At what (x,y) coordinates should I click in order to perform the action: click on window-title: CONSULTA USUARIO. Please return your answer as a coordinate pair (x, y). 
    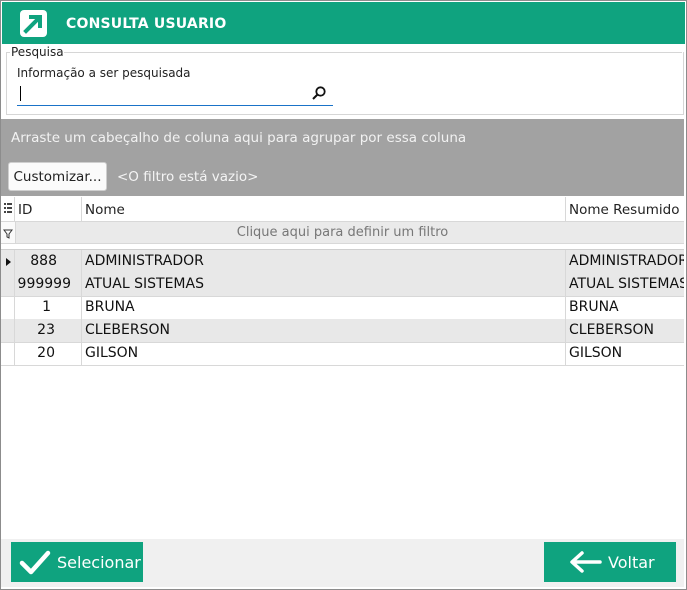
    Looking at the image, I should click on (146, 24).